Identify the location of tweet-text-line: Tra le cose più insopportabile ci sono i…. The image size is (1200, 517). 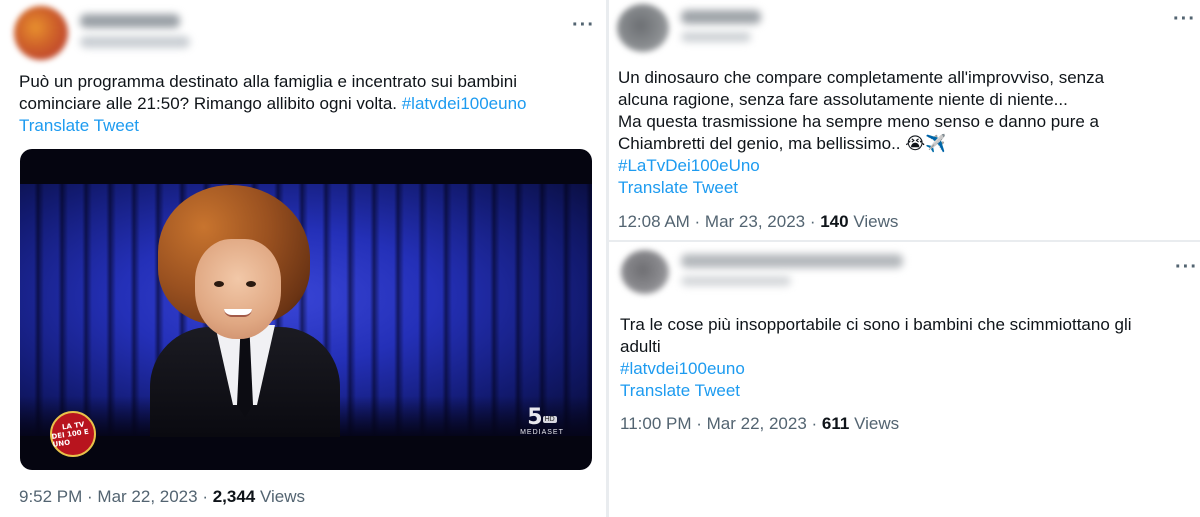
(876, 324).